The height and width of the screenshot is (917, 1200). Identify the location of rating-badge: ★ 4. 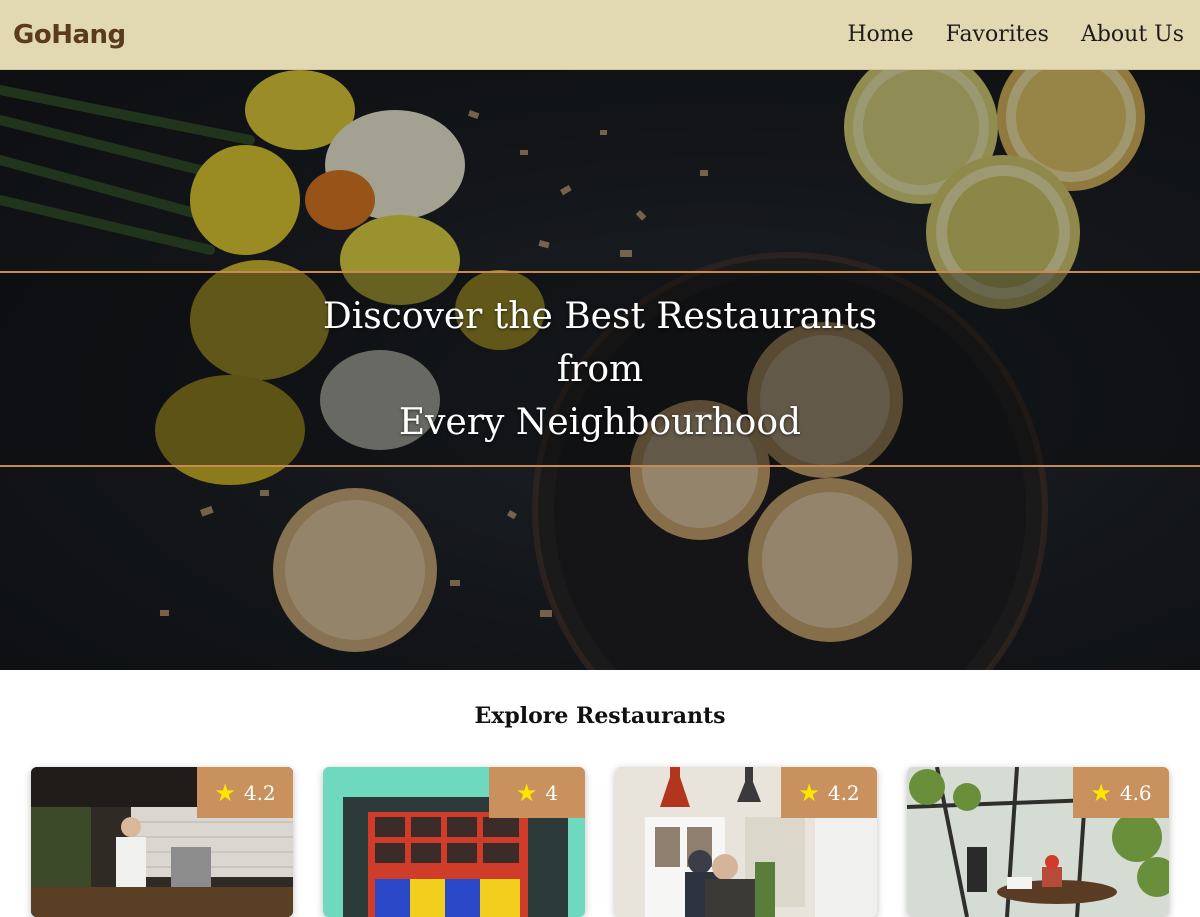
(537, 792).